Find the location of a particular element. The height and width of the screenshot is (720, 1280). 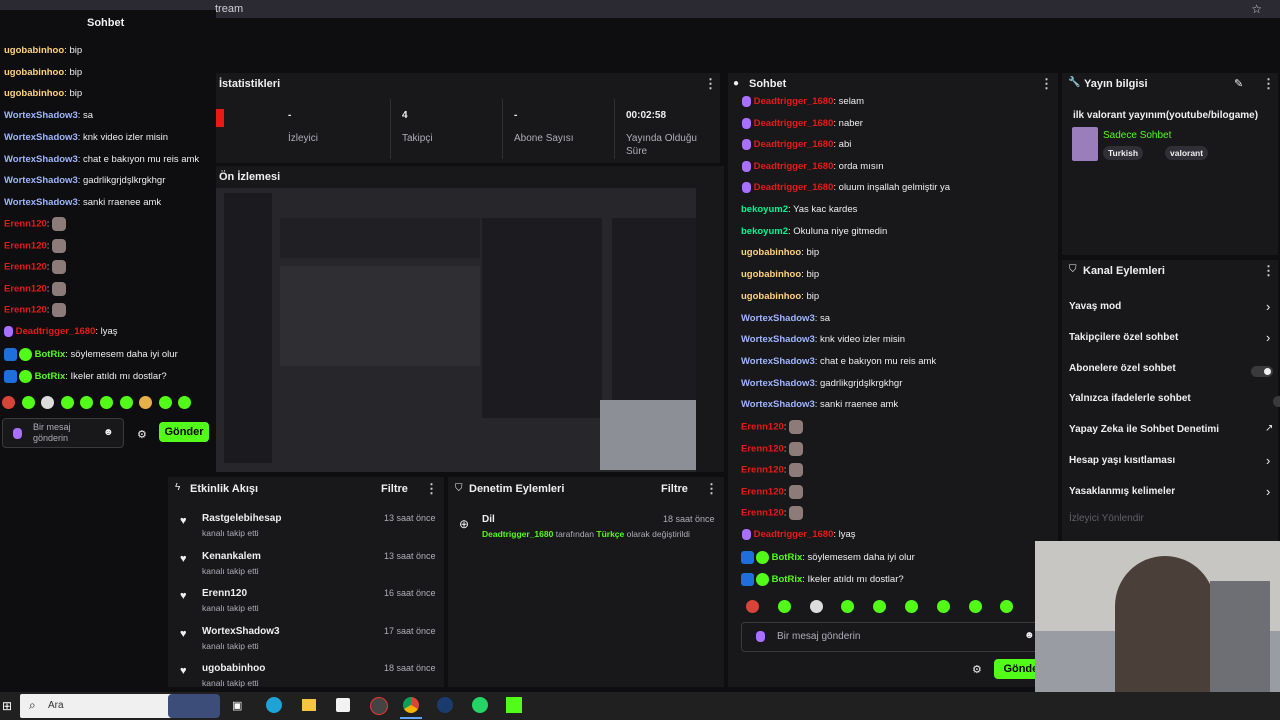

channel-actions-menu-icon: ⋮ is located at coordinates (1268, 271).